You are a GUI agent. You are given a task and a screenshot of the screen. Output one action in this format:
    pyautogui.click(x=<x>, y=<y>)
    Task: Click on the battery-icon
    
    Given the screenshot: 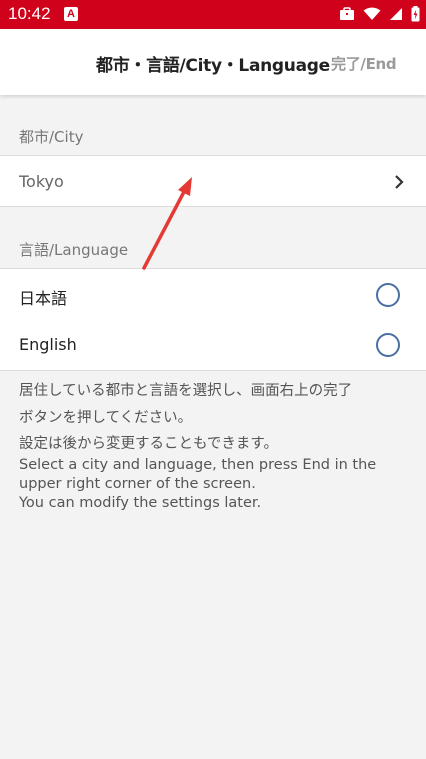 What is the action you would take?
    pyautogui.click(x=415, y=14)
    